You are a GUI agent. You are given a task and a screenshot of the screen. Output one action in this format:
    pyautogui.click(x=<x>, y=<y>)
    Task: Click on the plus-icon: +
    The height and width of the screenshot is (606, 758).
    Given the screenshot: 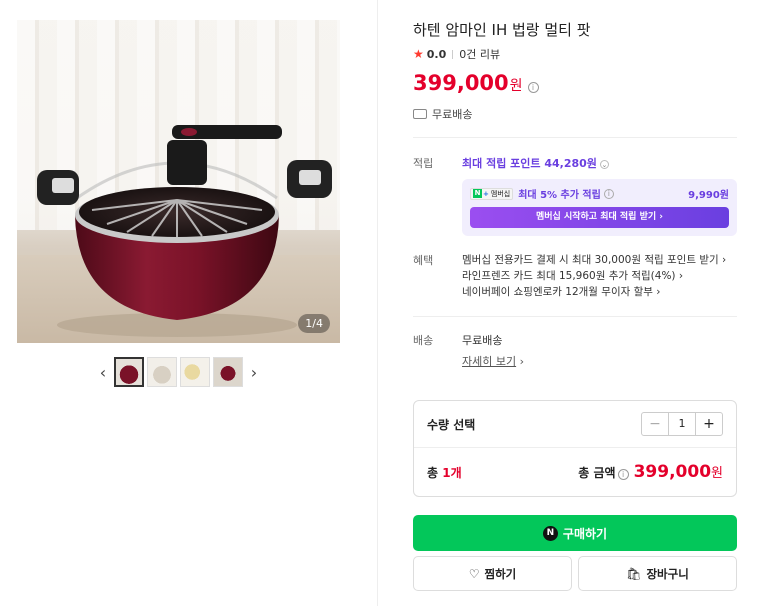 What is the action you would take?
    pyautogui.click(x=486, y=193)
    